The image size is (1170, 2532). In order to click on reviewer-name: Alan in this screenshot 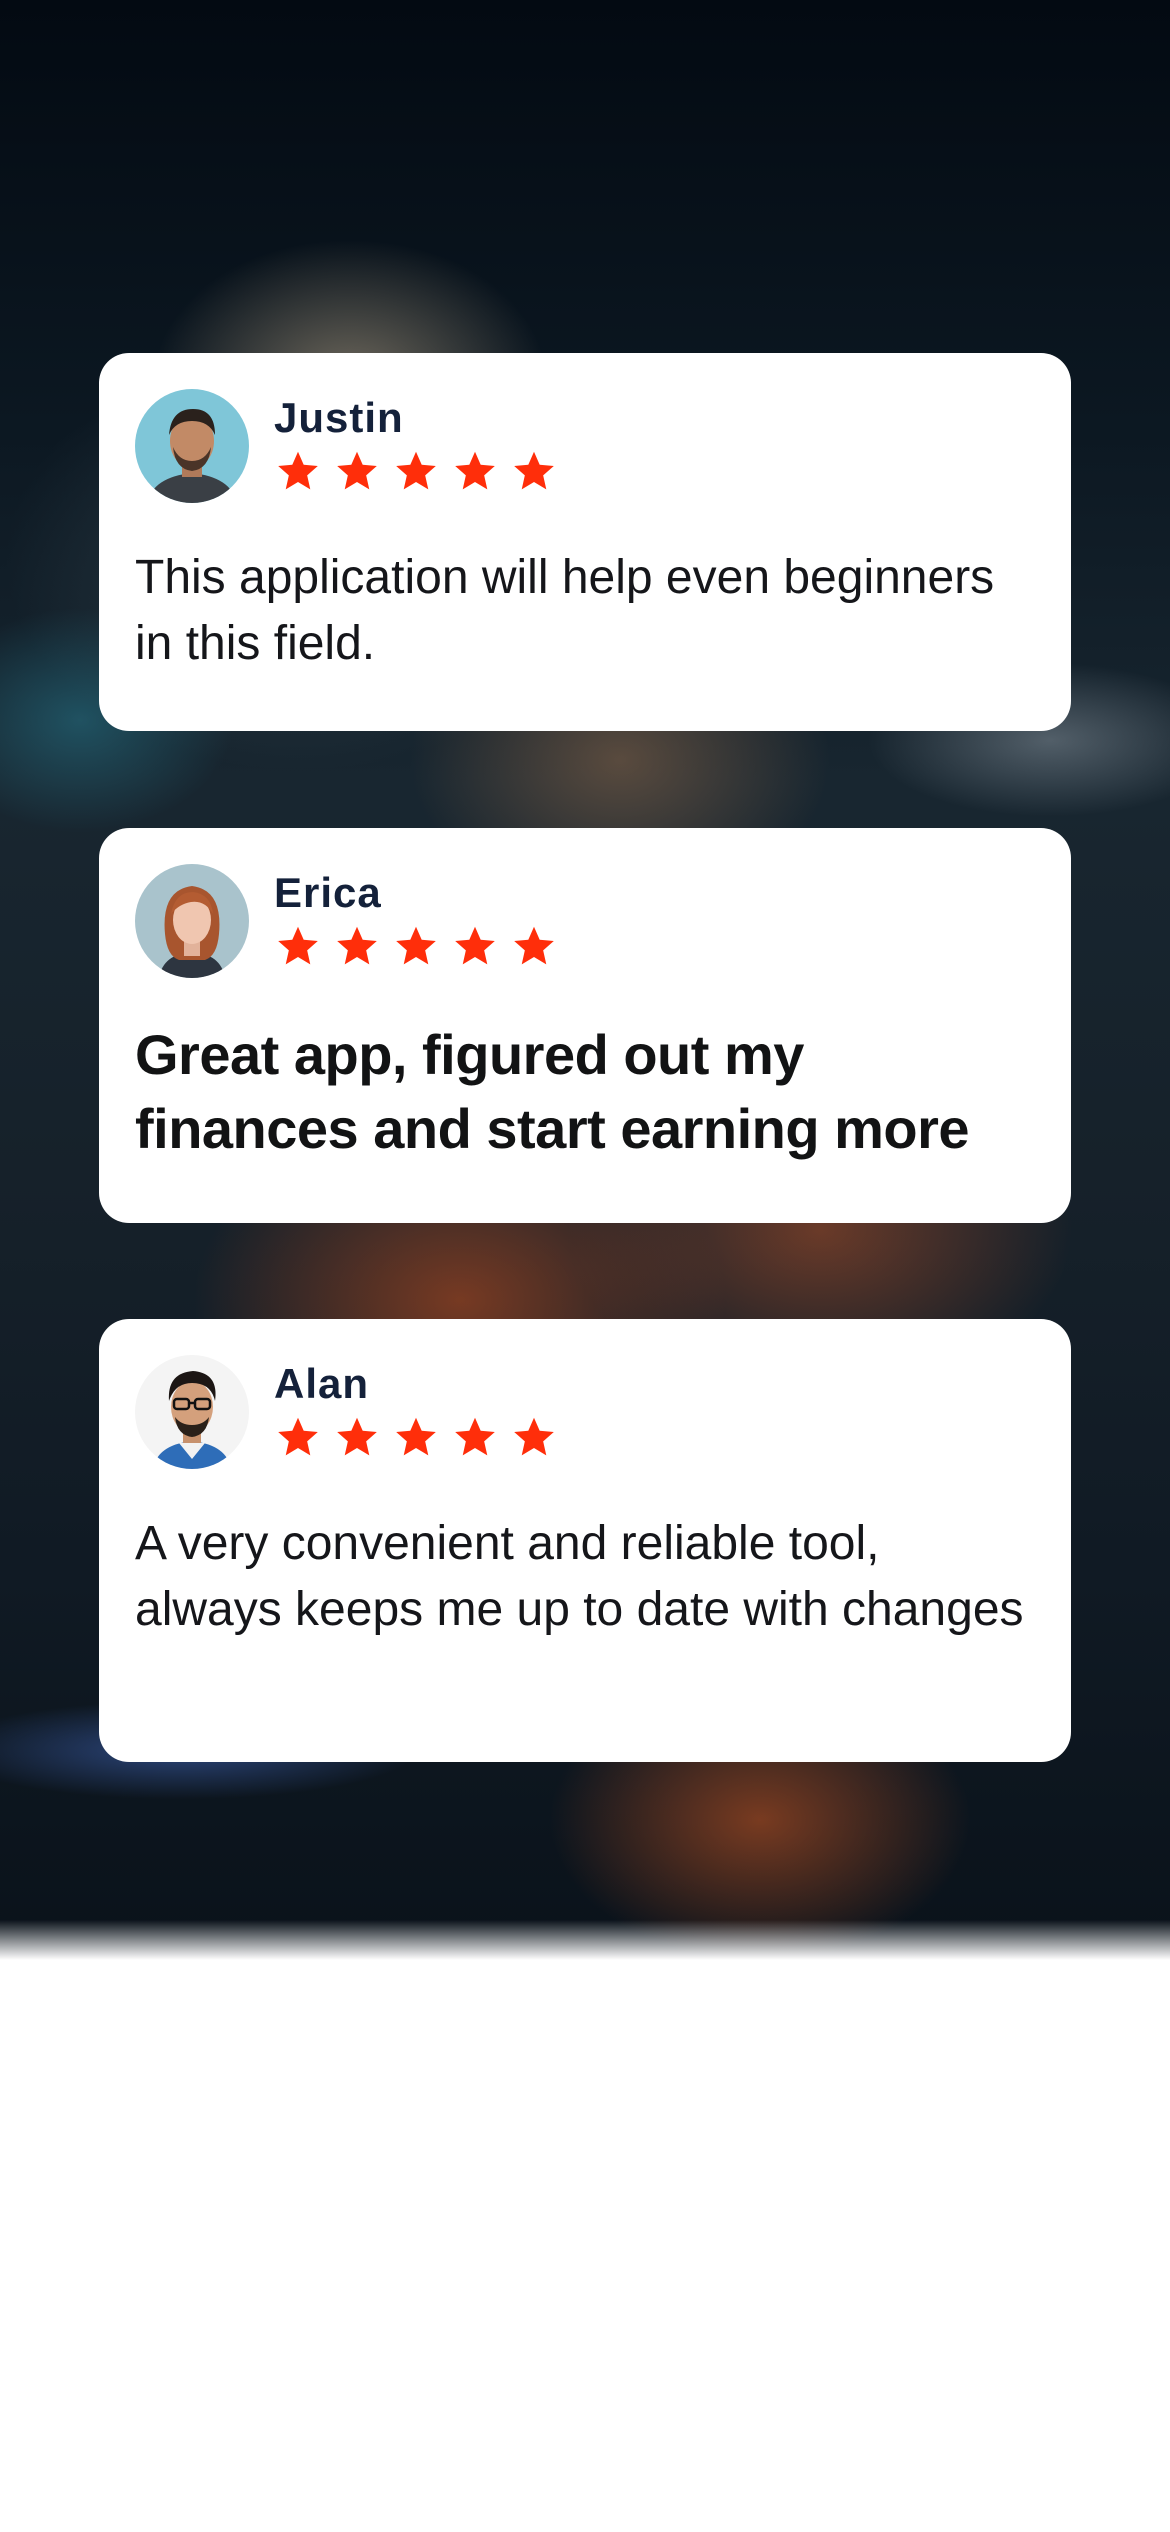, I will do `click(322, 1383)`.